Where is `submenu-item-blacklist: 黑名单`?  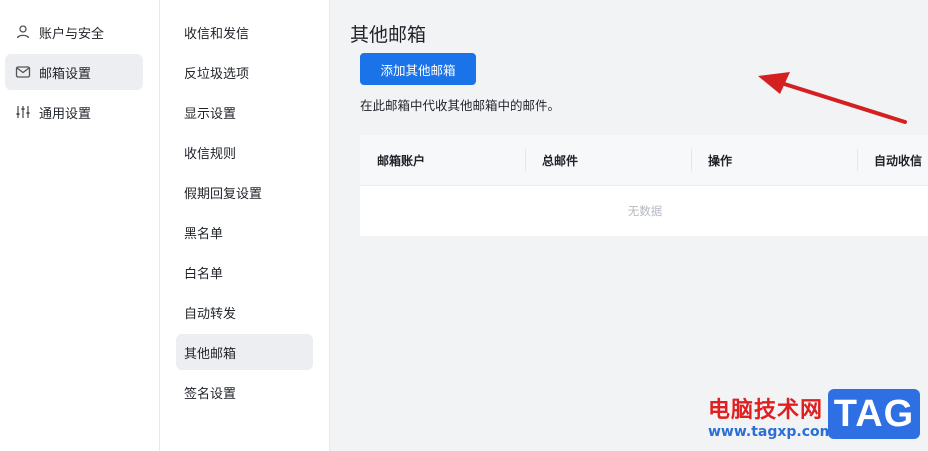 submenu-item-blacklist: 黑名单 is located at coordinates (244, 232).